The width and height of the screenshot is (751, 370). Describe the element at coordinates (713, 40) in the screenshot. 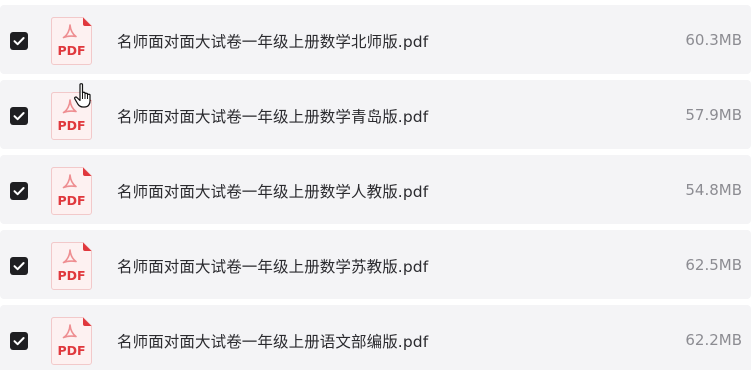

I see `file-size: 60.3MB` at that location.